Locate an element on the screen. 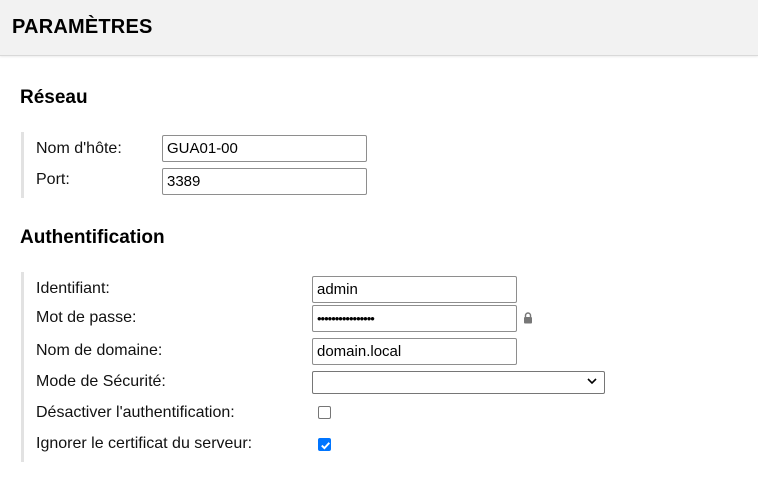 The image size is (758, 480). disable-auth-checkbox is located at coordinates (324, 412).